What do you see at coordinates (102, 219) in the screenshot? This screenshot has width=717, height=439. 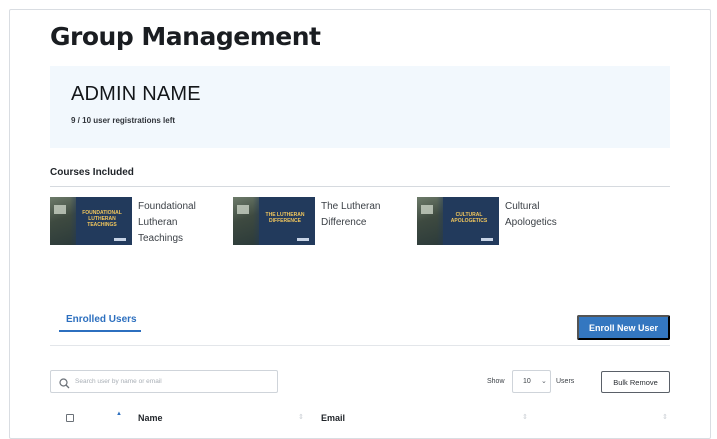 I see `course-thumbnail-title: FOUNDATIONAL LUTHERAN TEACHINGS` at bounding box center [102, 219].